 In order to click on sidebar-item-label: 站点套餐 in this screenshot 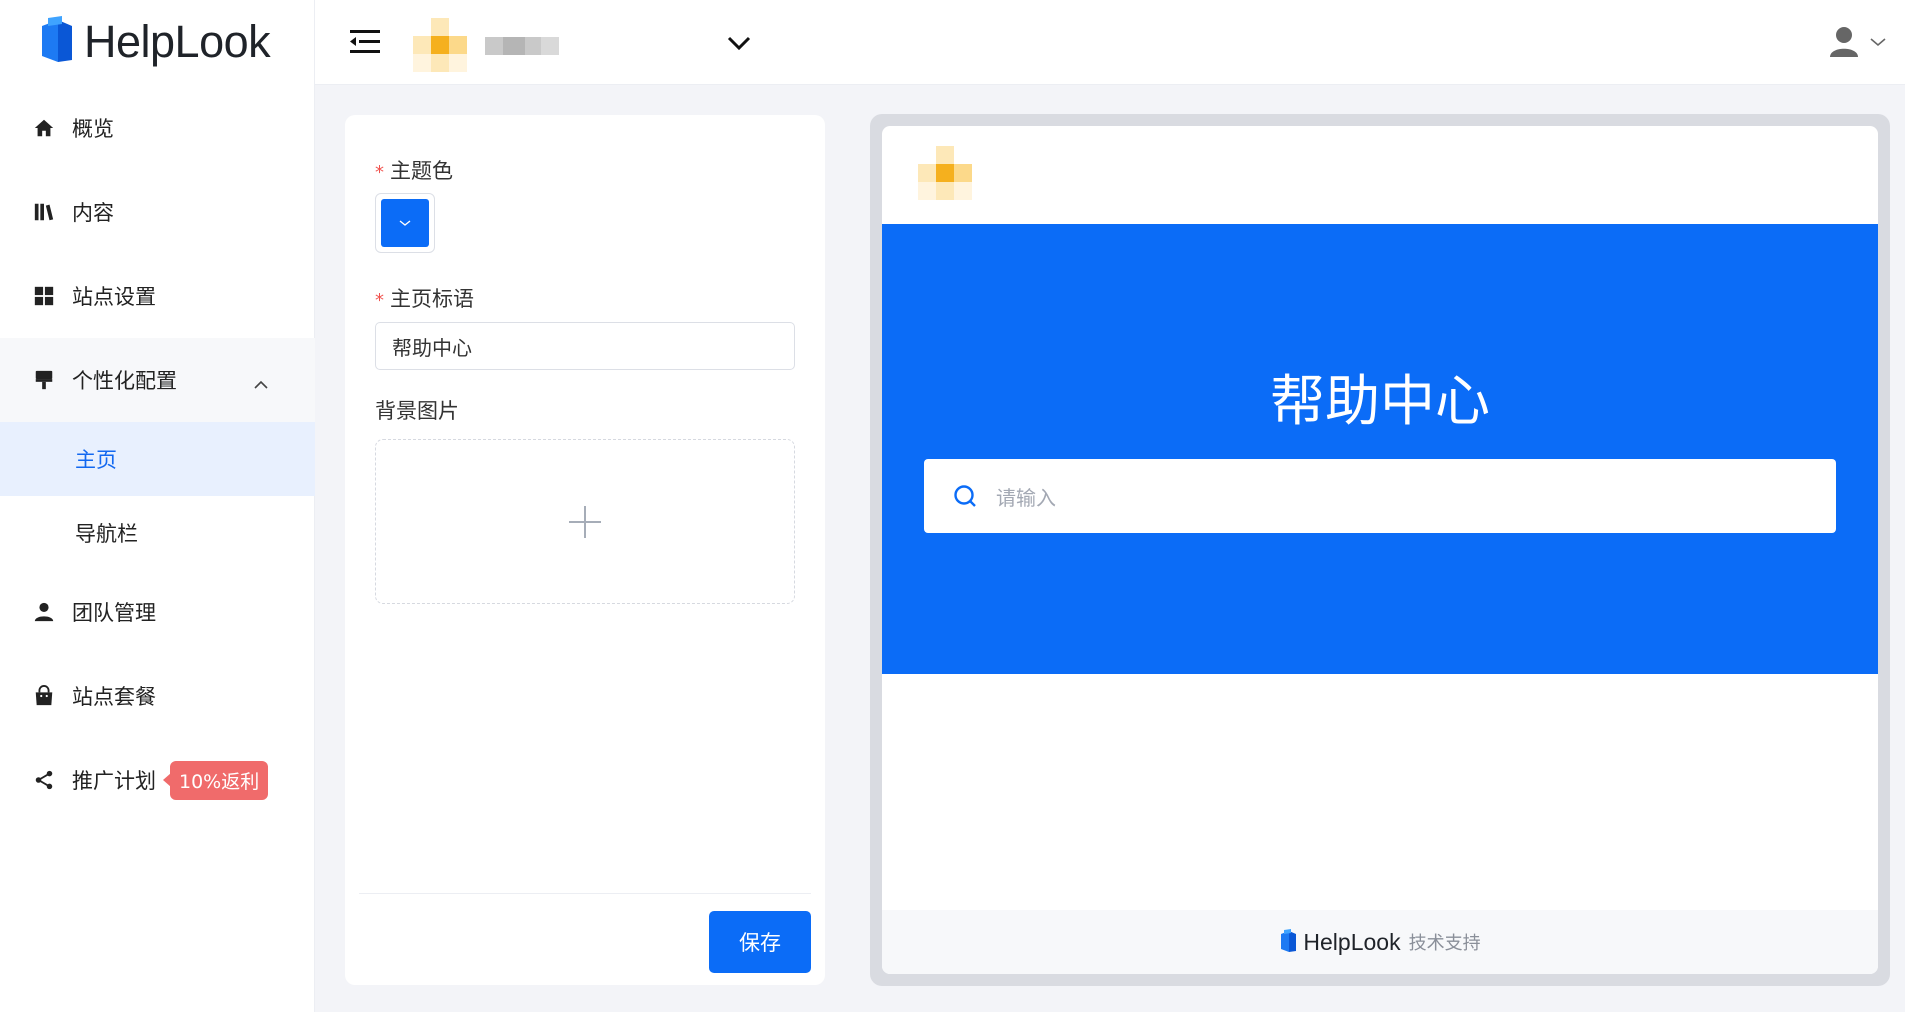, I will do `click(114, 697)`.